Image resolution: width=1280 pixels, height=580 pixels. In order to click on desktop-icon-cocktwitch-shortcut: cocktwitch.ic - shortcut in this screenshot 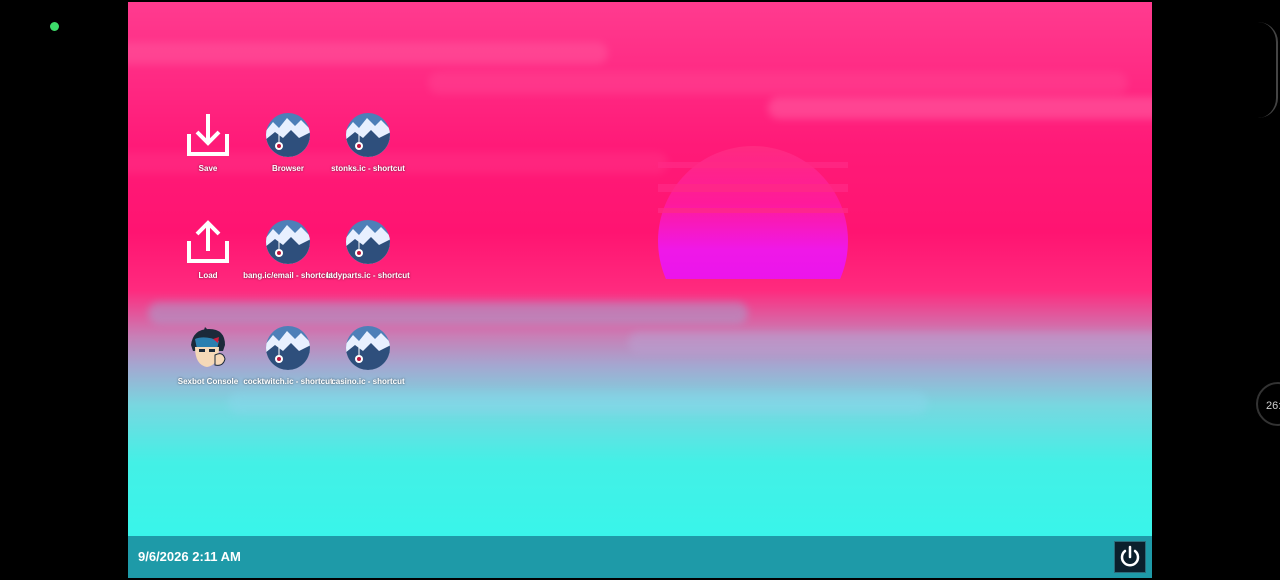, I will do `click(288, 355)`.